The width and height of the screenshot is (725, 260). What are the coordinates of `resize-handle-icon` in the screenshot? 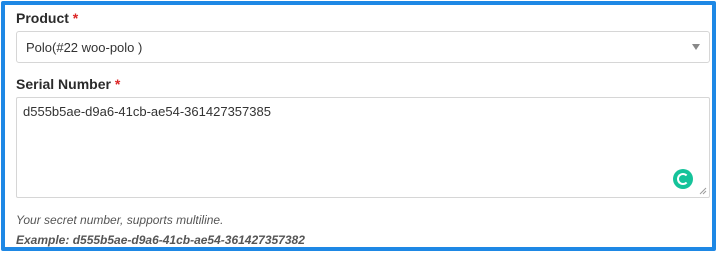 It's located at (703, 191).